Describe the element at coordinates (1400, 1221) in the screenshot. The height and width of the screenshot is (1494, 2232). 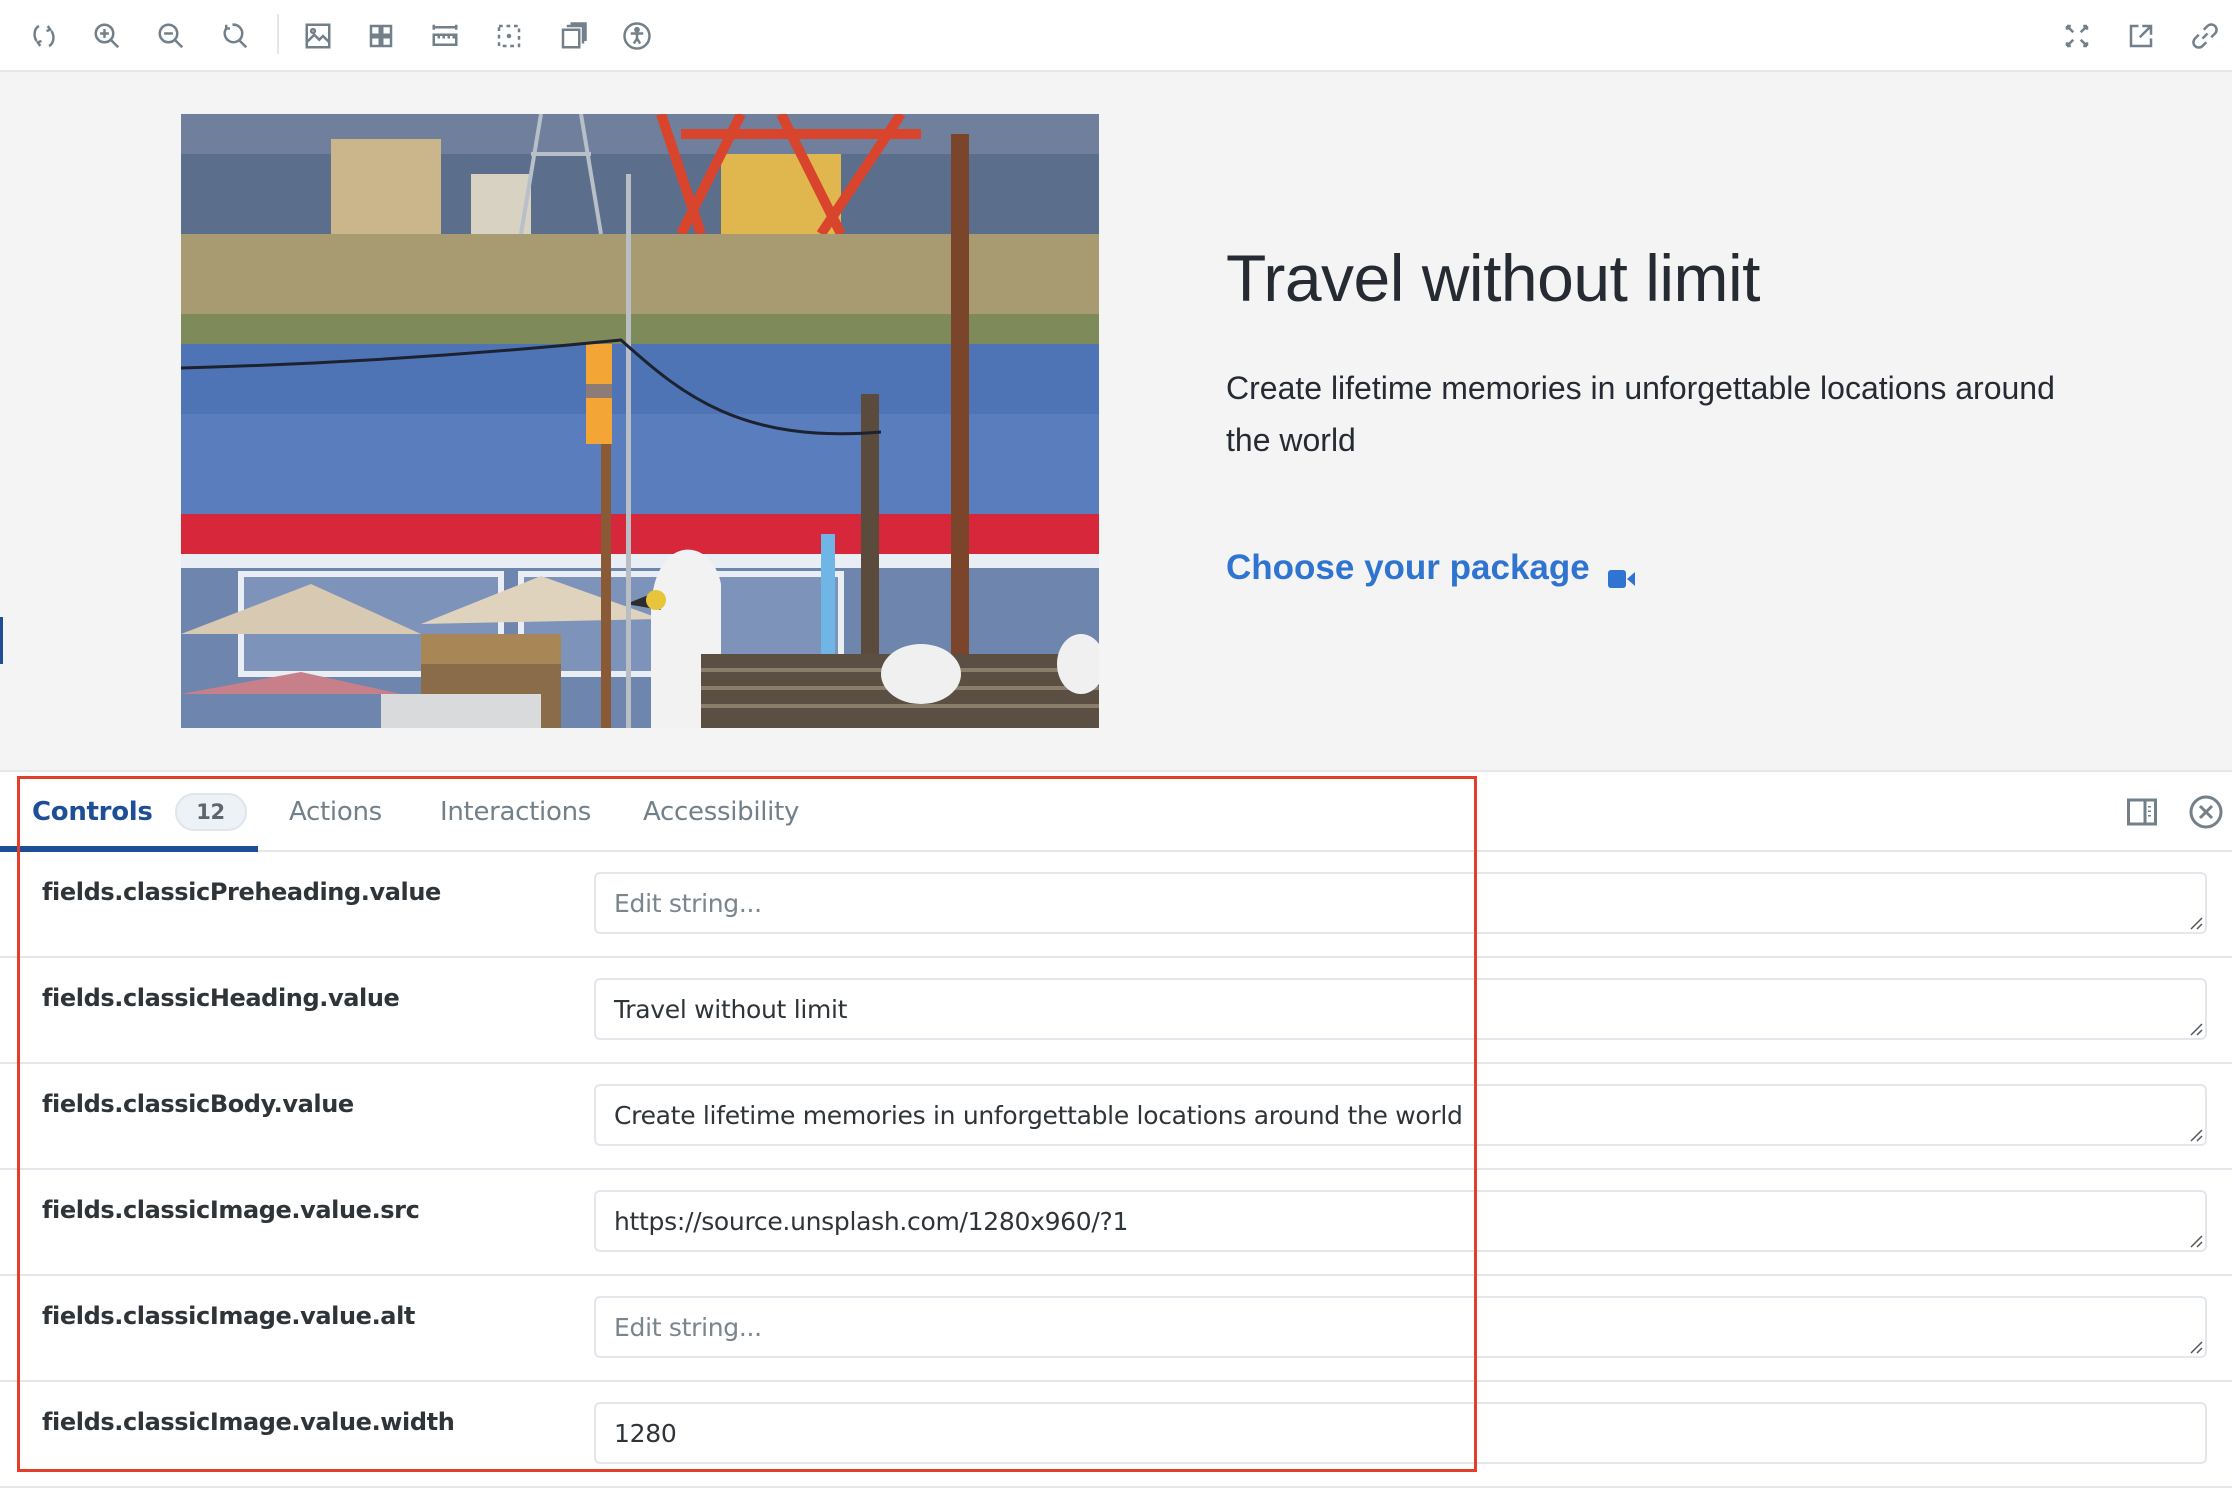
I see `image-src-input: https://source.unsplash.com/1280x960/?1` at that location.